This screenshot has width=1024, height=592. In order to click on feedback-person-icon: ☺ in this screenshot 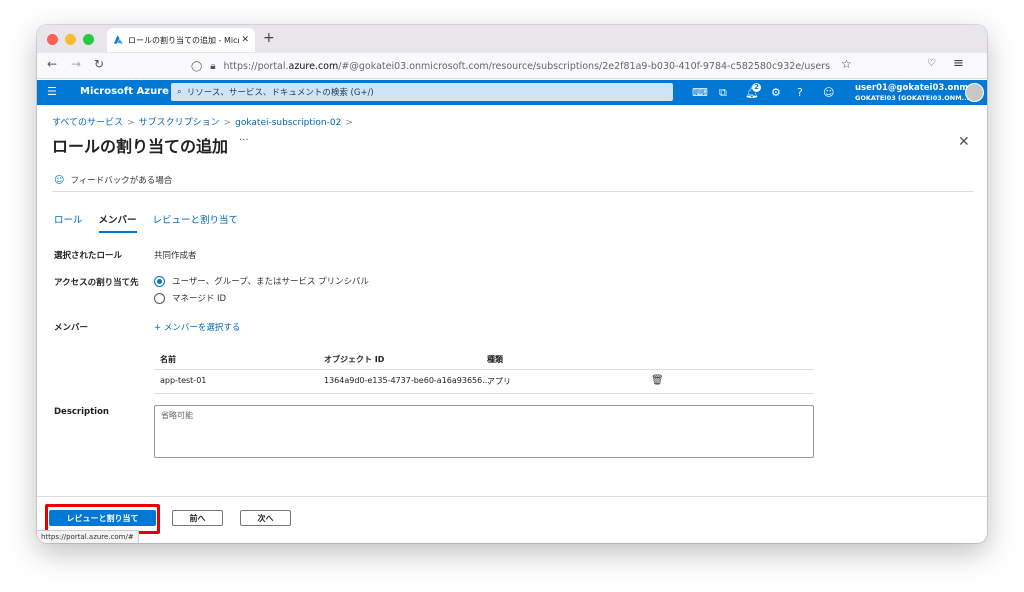, I will do `click(59, 180)`.